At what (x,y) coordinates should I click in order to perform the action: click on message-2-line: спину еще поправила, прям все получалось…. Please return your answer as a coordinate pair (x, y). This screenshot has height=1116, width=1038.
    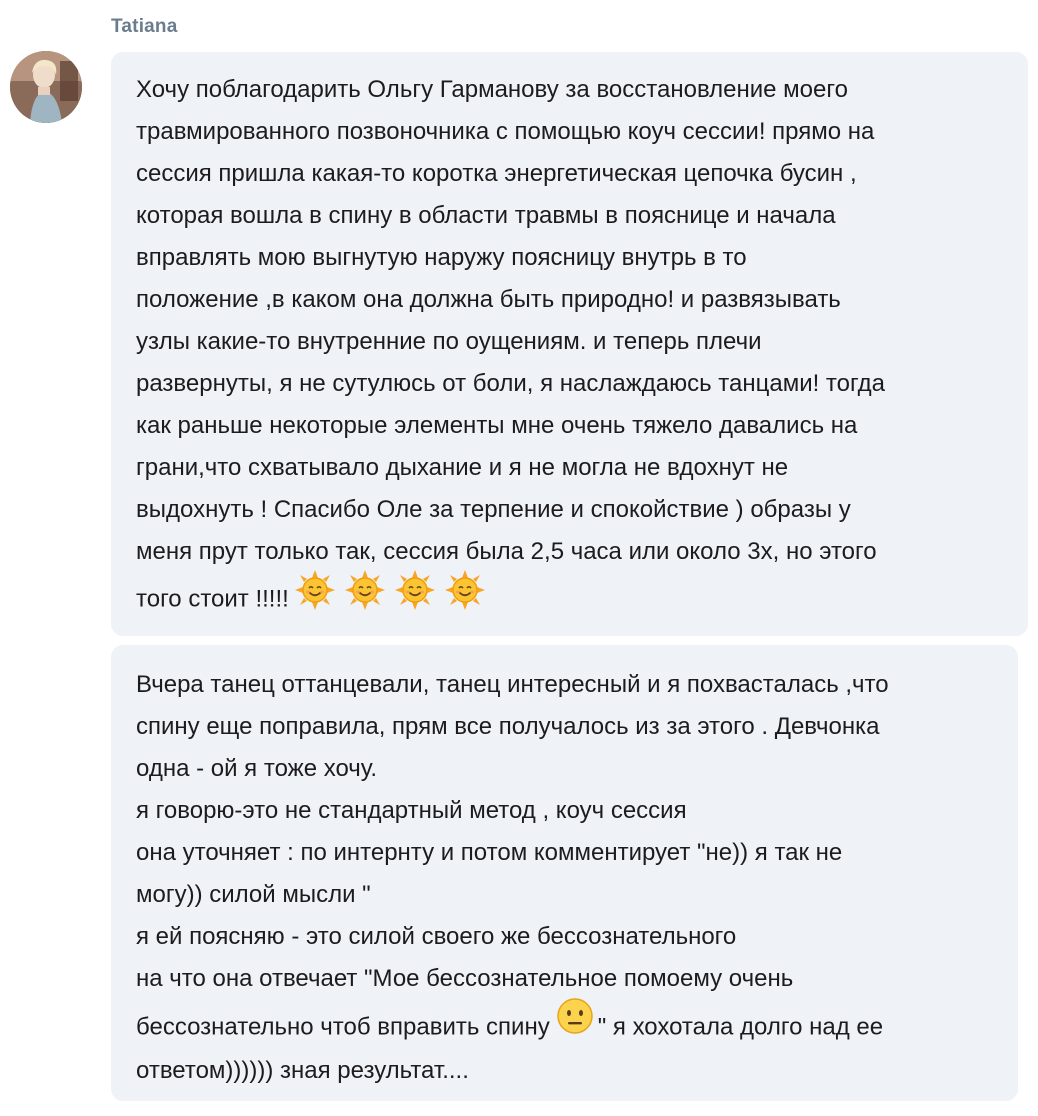
    Looking at the image, I should click on (508, 726).